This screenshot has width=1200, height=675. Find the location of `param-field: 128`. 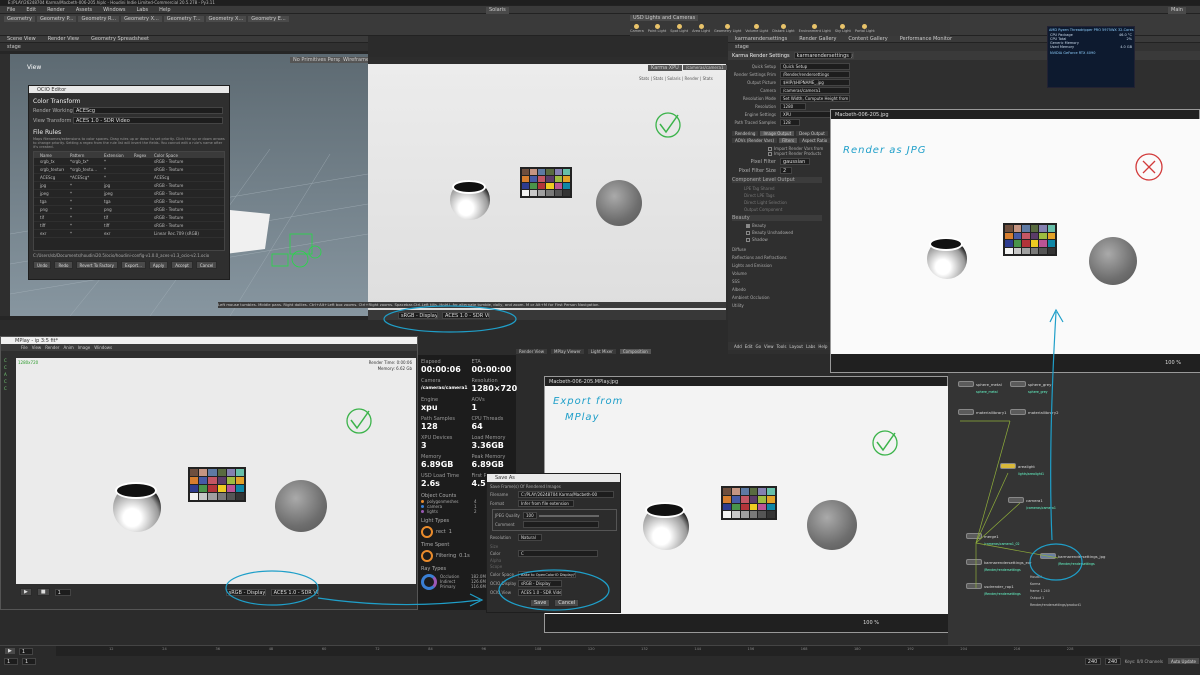

param-field: 128 is located at coordinates (790, 122).